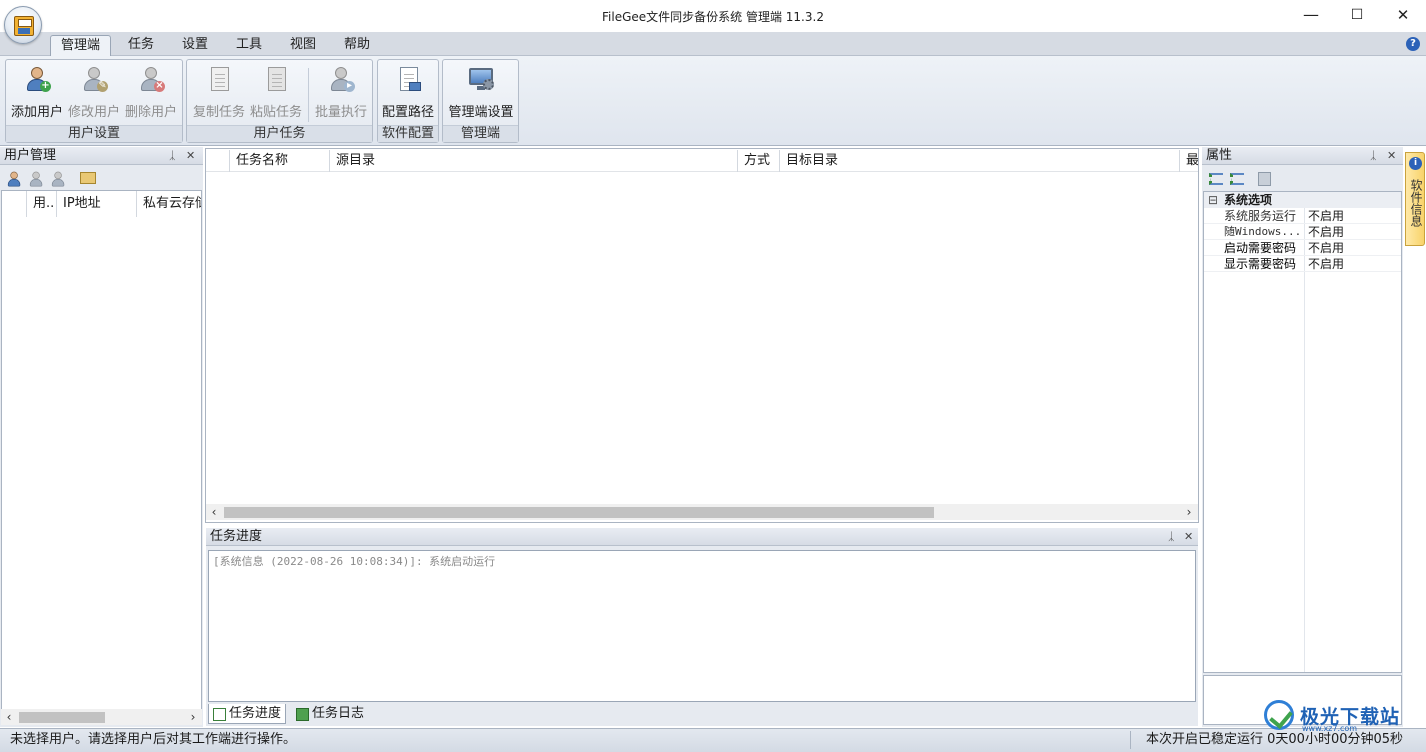 This screenshot has height=752, width=1426. What do you see at coordinates (169, 204) in the screenshot?
I see `private-cloud-column-header: 私有云存储` at bounding box center [169, 204].